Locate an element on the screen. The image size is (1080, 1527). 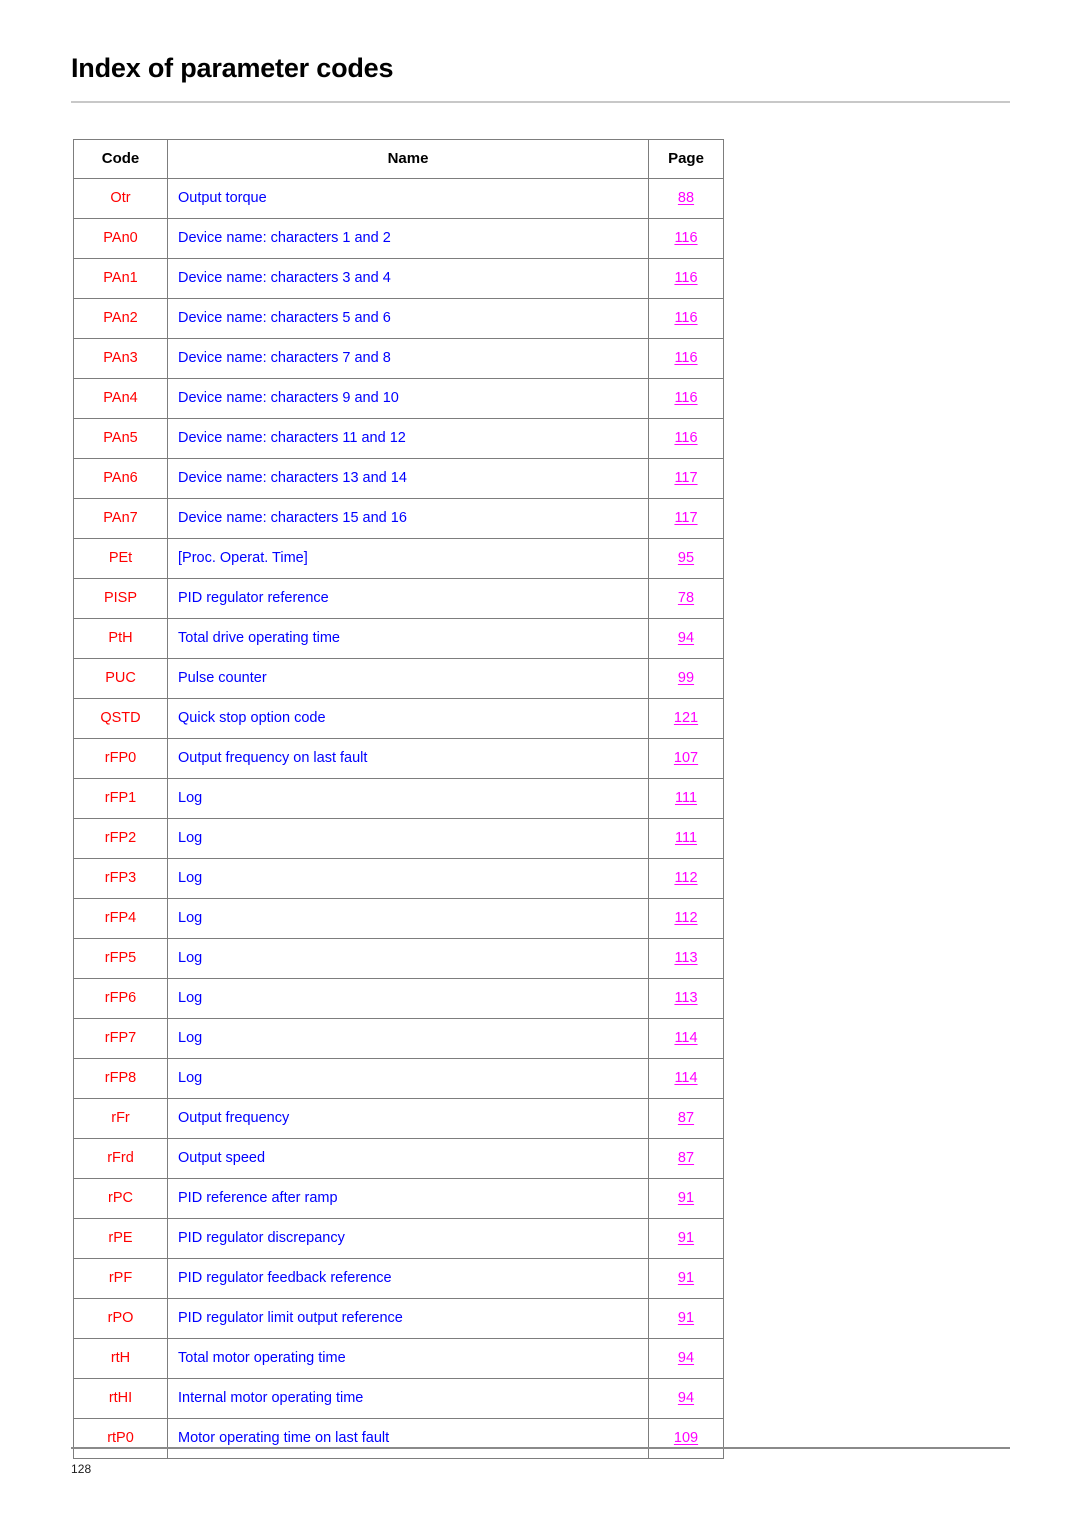
page-number-link: 107 is located at coordinates (686, 758).